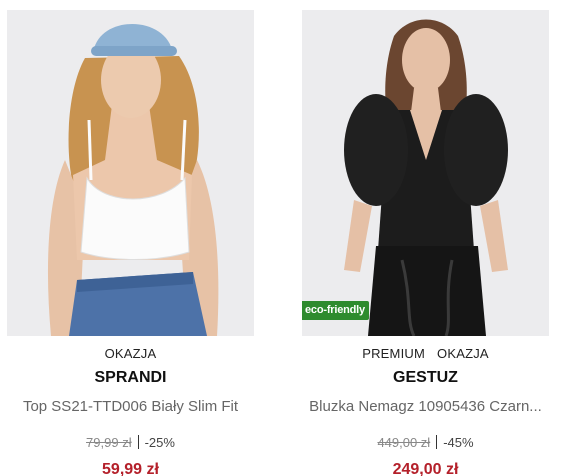 The height and width of the screenshot is (476, 570). I want to click on product-tags: OKAZJA, so click(130, 354).